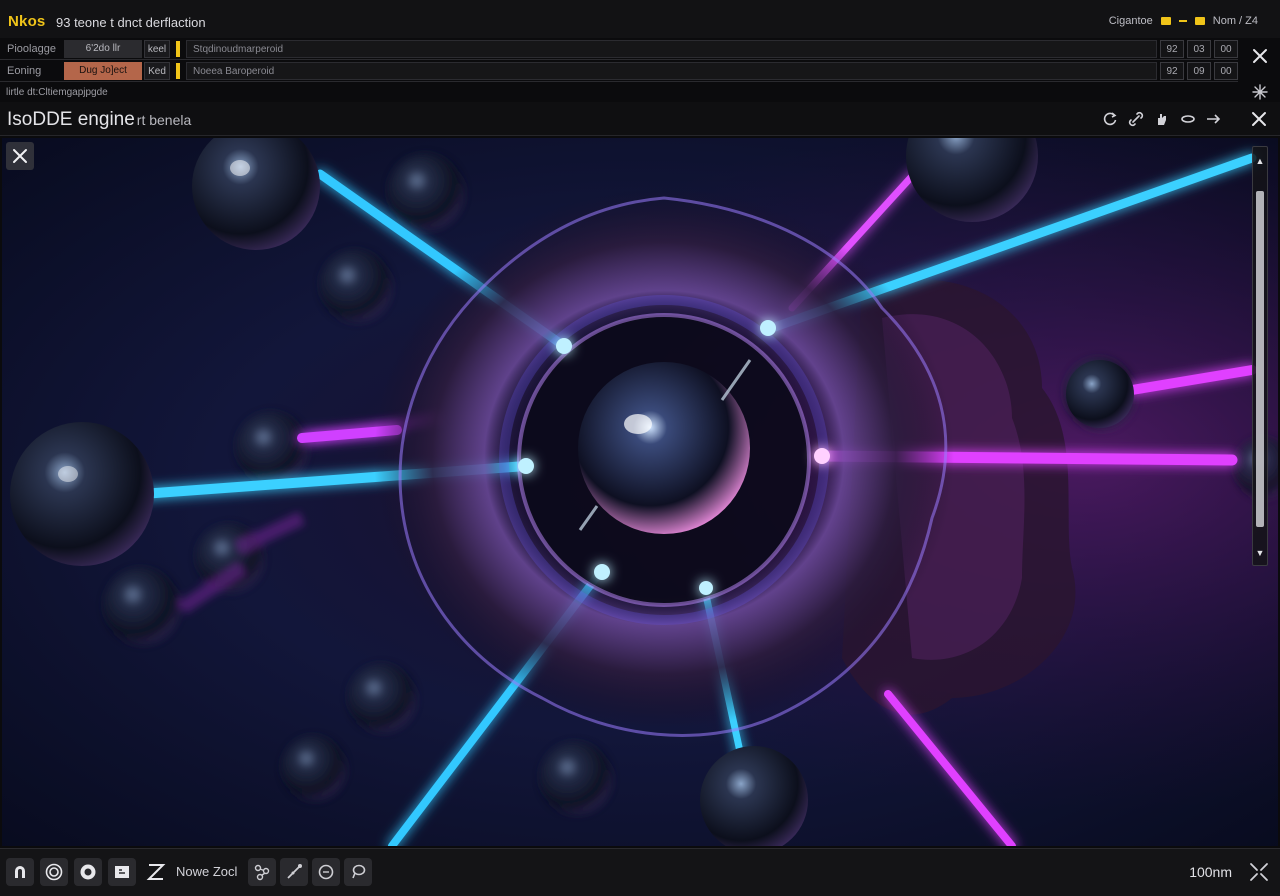  I want to click on properties-close-button, so click(1260, 56).